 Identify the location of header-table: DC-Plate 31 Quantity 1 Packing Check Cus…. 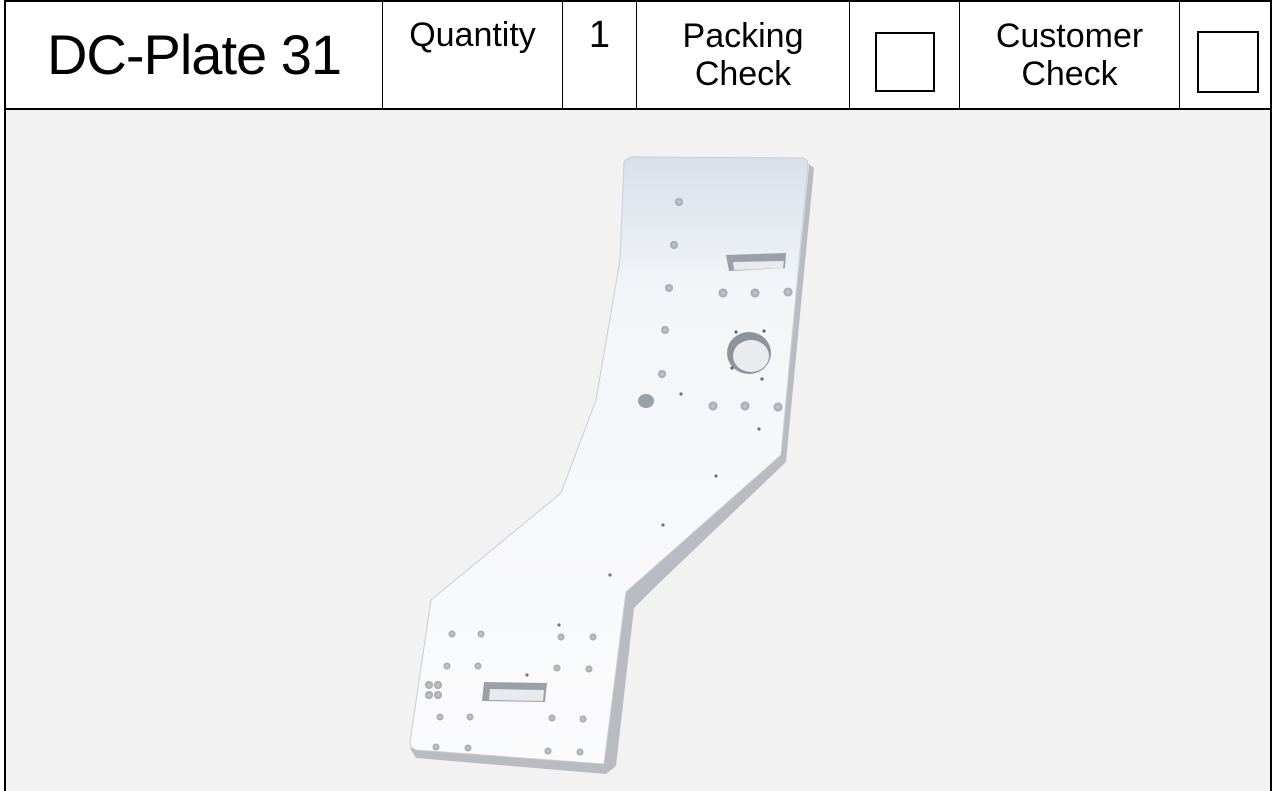
(638, 55).